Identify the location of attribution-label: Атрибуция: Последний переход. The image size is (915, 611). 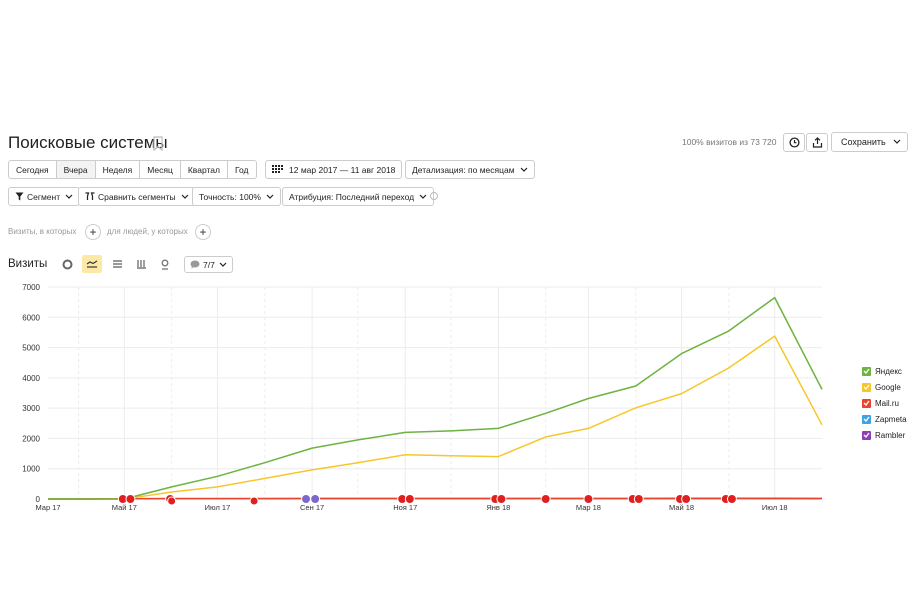
(352, 196).